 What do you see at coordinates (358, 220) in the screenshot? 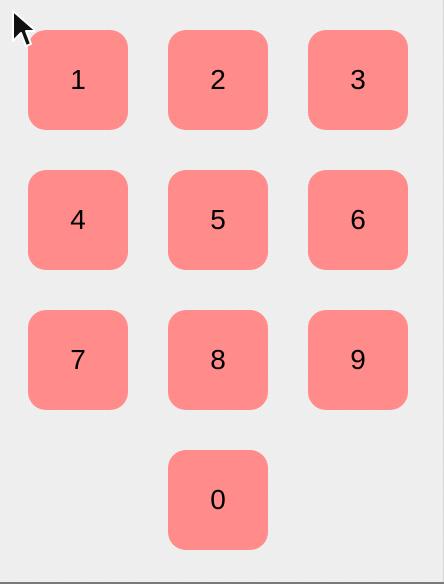
I see `key-6: 6` at bounding box center [358, 220].